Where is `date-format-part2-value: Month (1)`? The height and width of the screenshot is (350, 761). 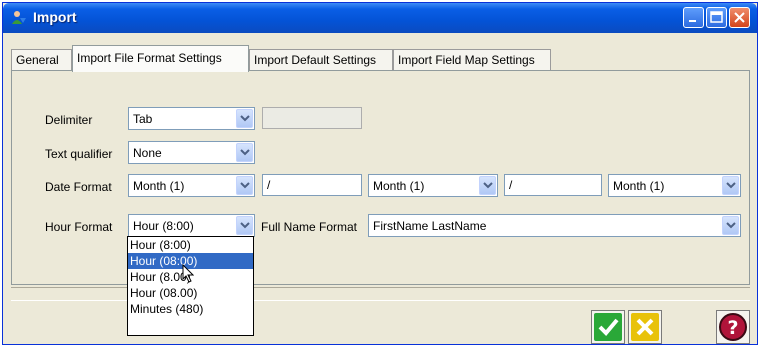
date-format-part2-value: Month (1) is located at coordinates (399, 186).